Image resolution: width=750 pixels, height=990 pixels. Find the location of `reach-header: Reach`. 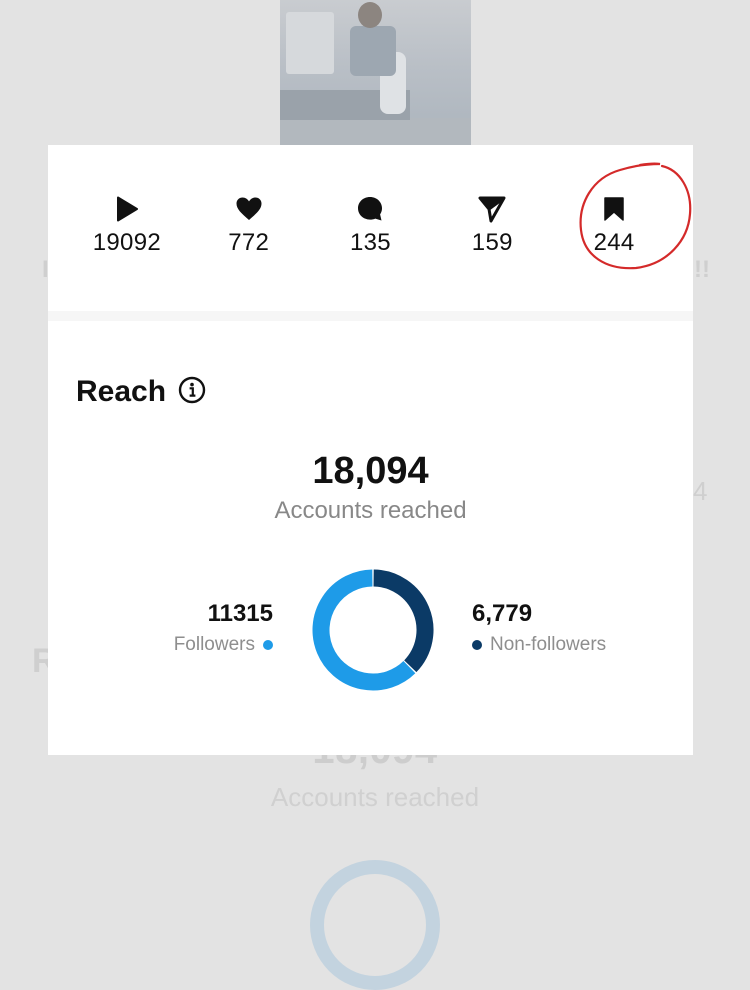

reach-header: Reach is located at coordinates (141, 392).